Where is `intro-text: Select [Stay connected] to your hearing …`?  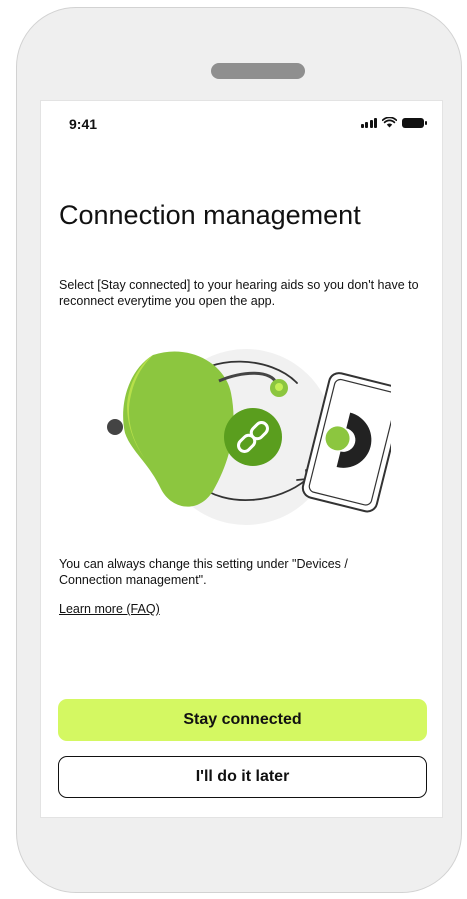
intro-text: Select [Stay connected] to your hearing … is located at coordinates (239, 293).